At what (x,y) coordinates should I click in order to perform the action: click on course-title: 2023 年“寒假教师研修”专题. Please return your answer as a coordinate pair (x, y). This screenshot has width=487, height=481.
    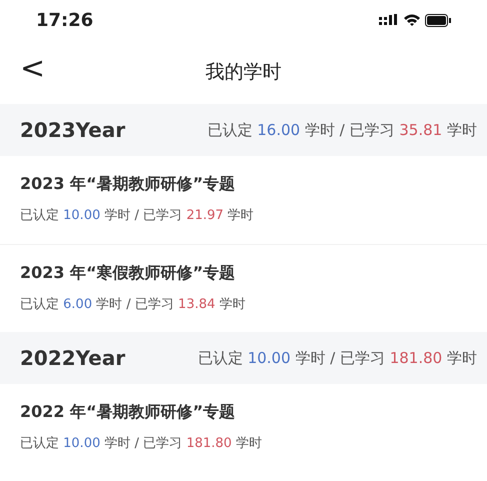
    Looking at the image, I should click on (128, 273).